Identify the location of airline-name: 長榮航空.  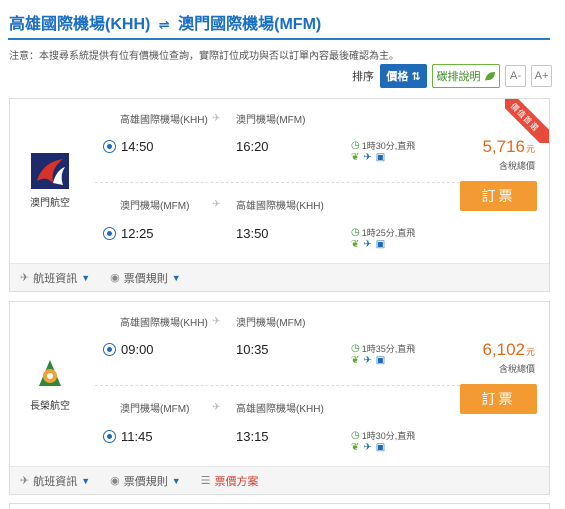
(50, 406).